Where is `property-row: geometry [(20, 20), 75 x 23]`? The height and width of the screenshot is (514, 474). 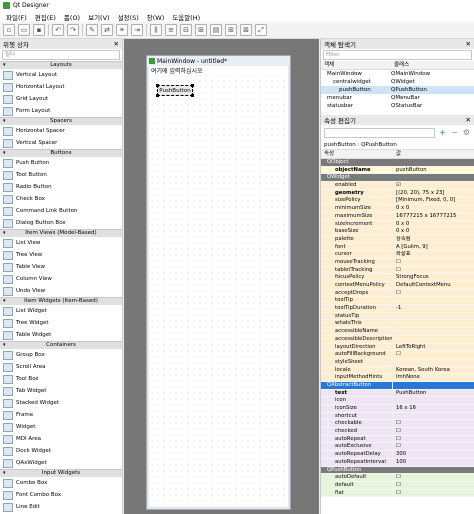 property-row: geometry [(20, 20), 75 x 23] is located at coordinates (397, 193).